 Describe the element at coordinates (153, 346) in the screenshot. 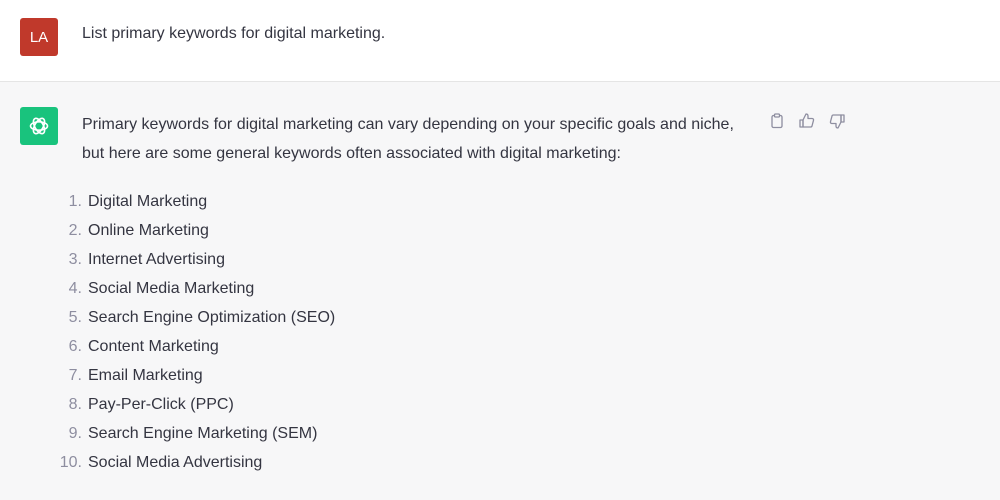

I see `list-item-text: Content Marketing` at that location.